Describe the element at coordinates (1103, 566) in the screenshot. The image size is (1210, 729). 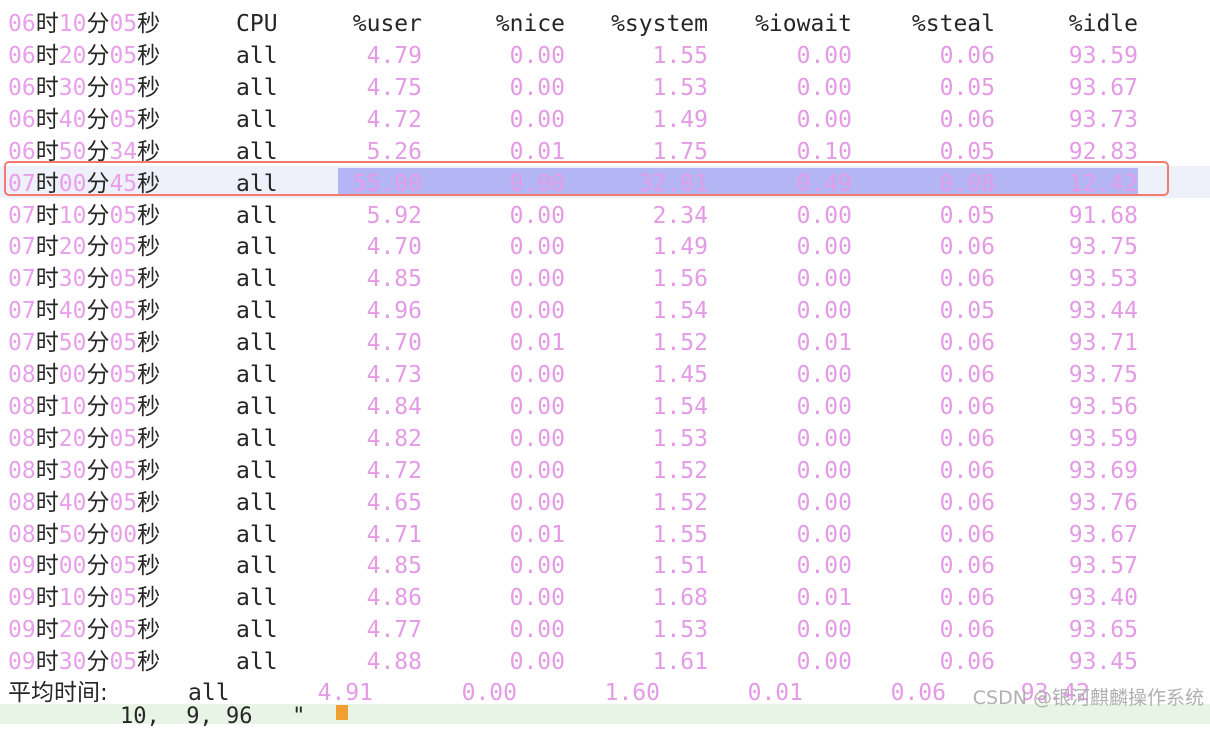
I see `row-idle: 93.57` at that location.